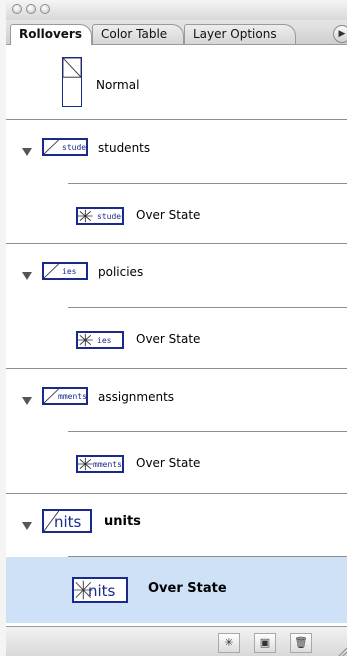  I want to click on state-thumbnail, so click(72, 82).